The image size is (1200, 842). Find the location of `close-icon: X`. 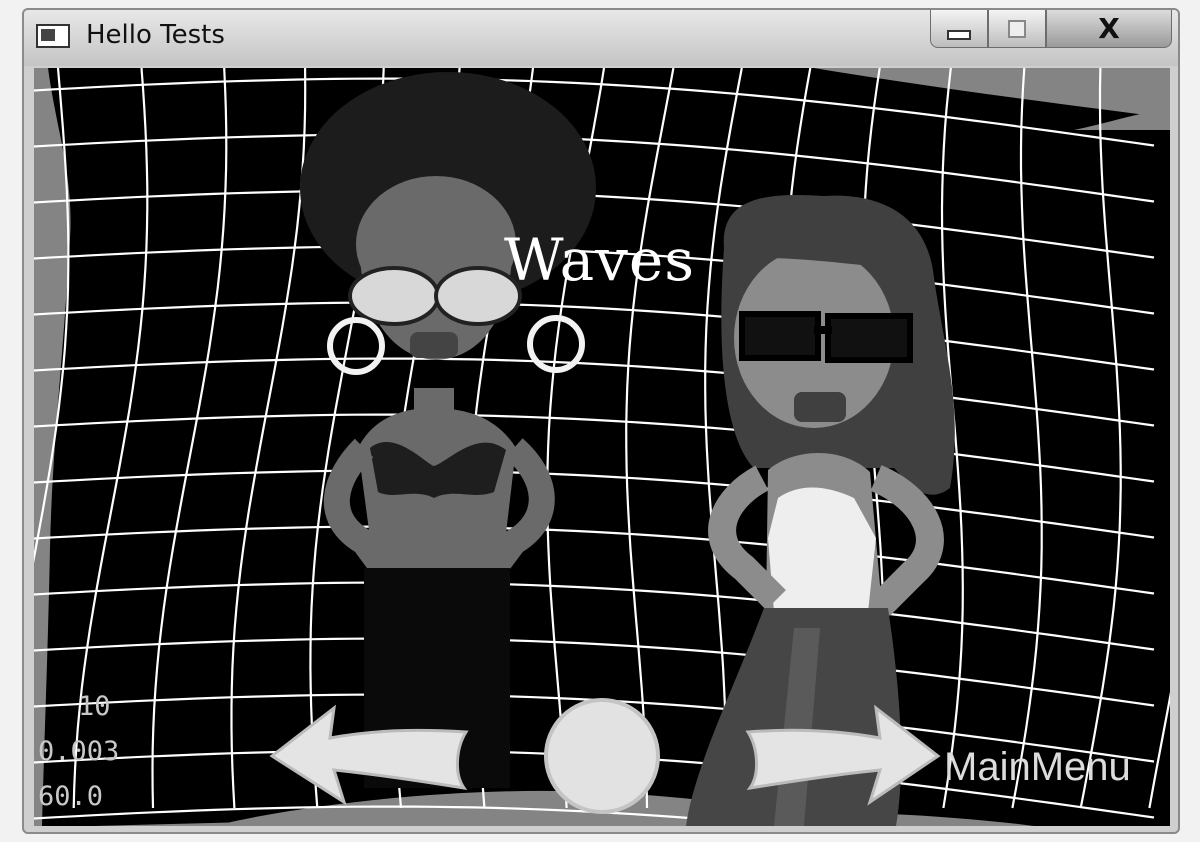

close-icon: X is located at coordinates (1109, 28).